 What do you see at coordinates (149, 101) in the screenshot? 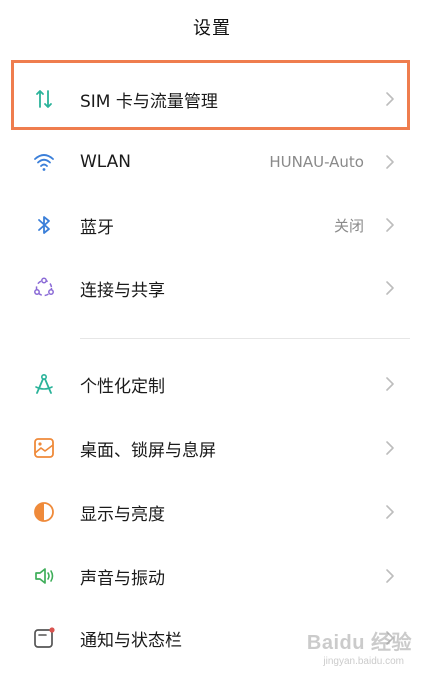
I see `settings-item-label: SIM 卡与流量管理` at bounding box center [149, 101].